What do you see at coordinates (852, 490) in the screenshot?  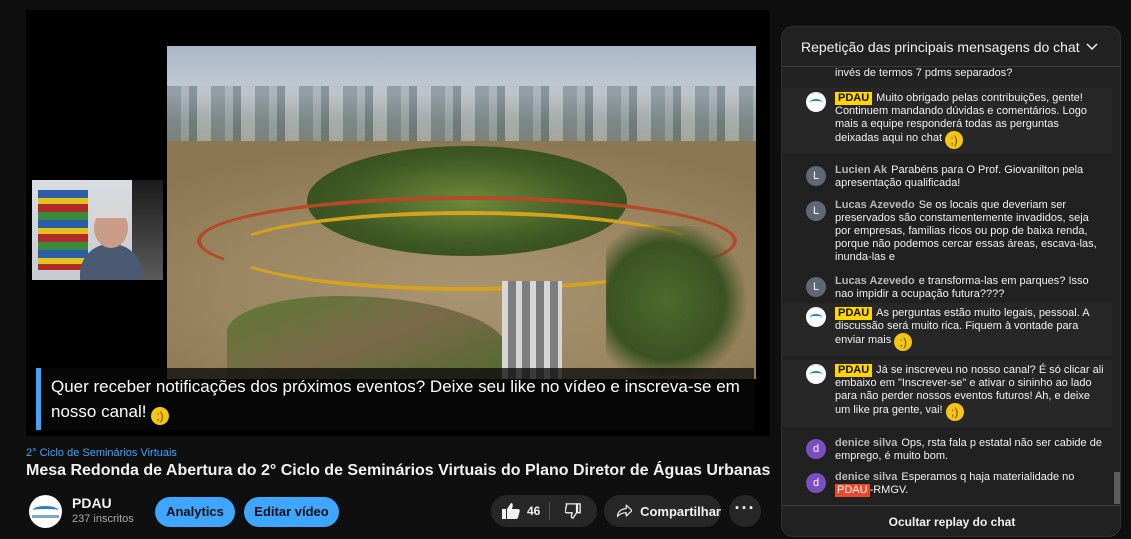 I see `channel-mention: PDAU` at bounding box center [852, 490].